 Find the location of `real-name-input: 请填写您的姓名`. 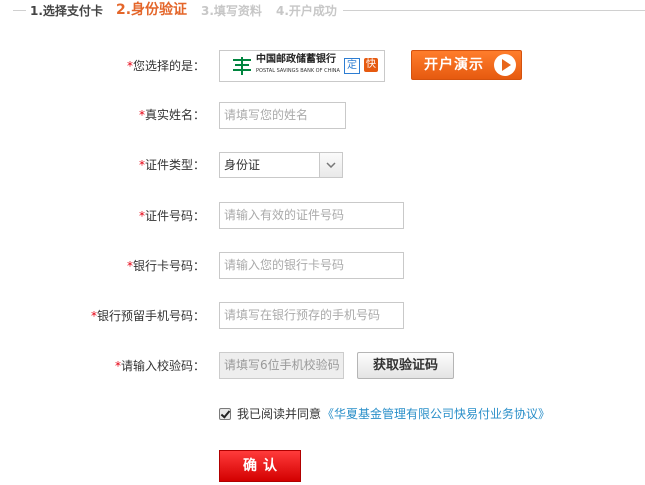

real-name-input: 请填写您的姓名 is located at coordinates (282, 115).